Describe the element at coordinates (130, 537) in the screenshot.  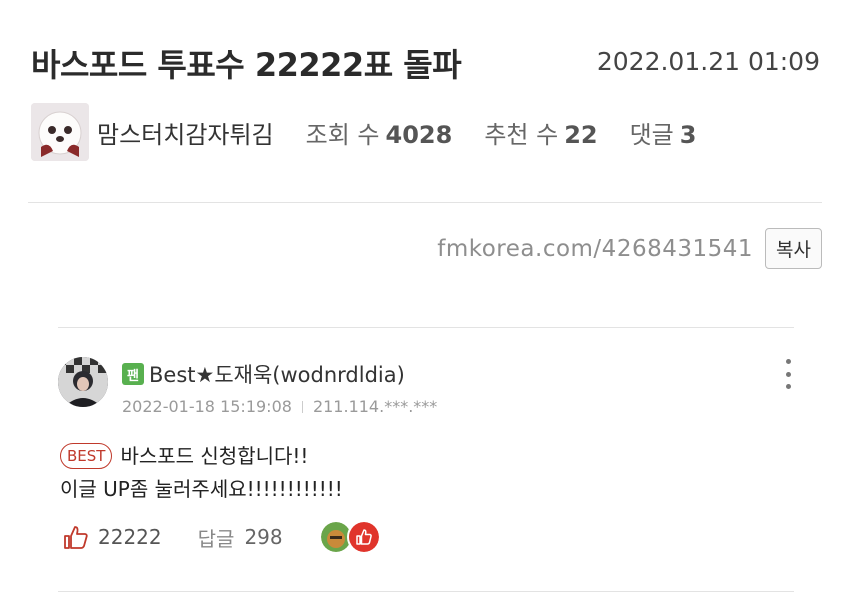
I see `like-count: 22222` at that location.